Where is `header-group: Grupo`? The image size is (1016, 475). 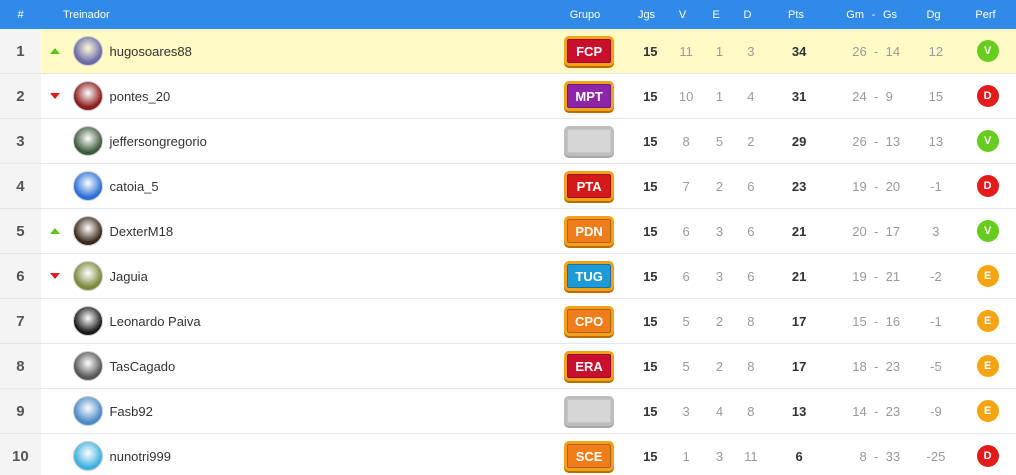 header-group: Grupo is located at coordinates (585, 14).